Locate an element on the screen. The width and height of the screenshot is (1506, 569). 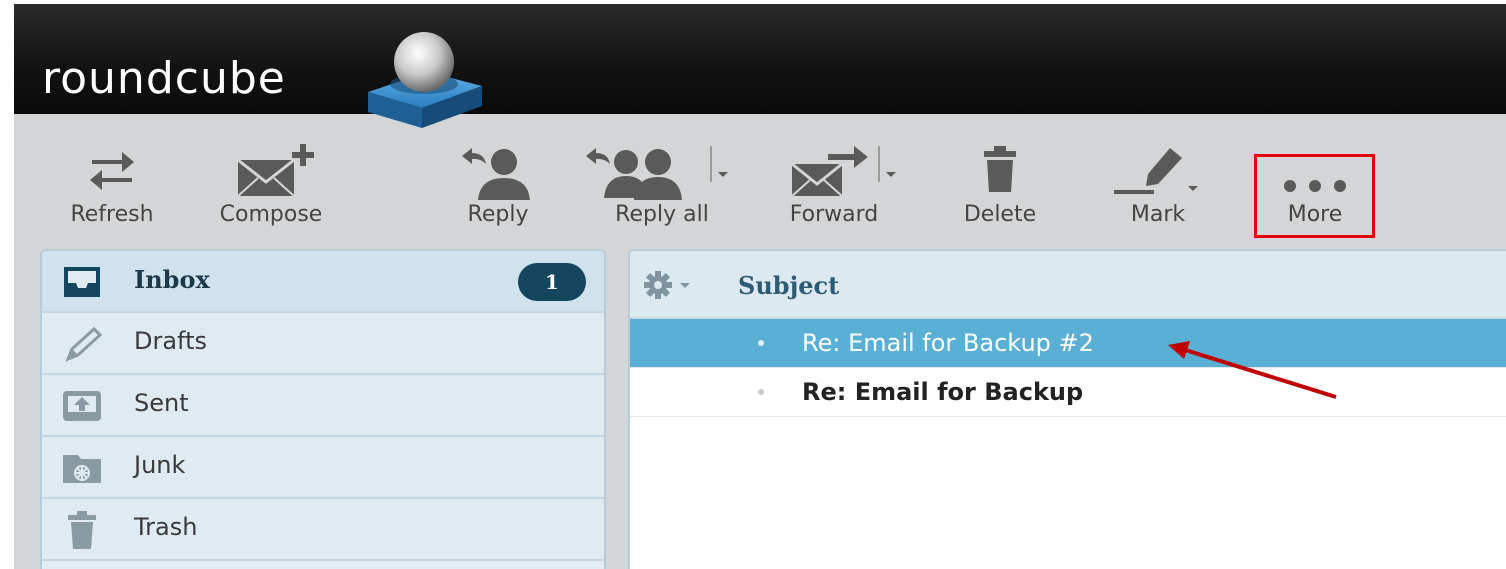
forward-dropdown-icon is located at coordinates (889, 164).